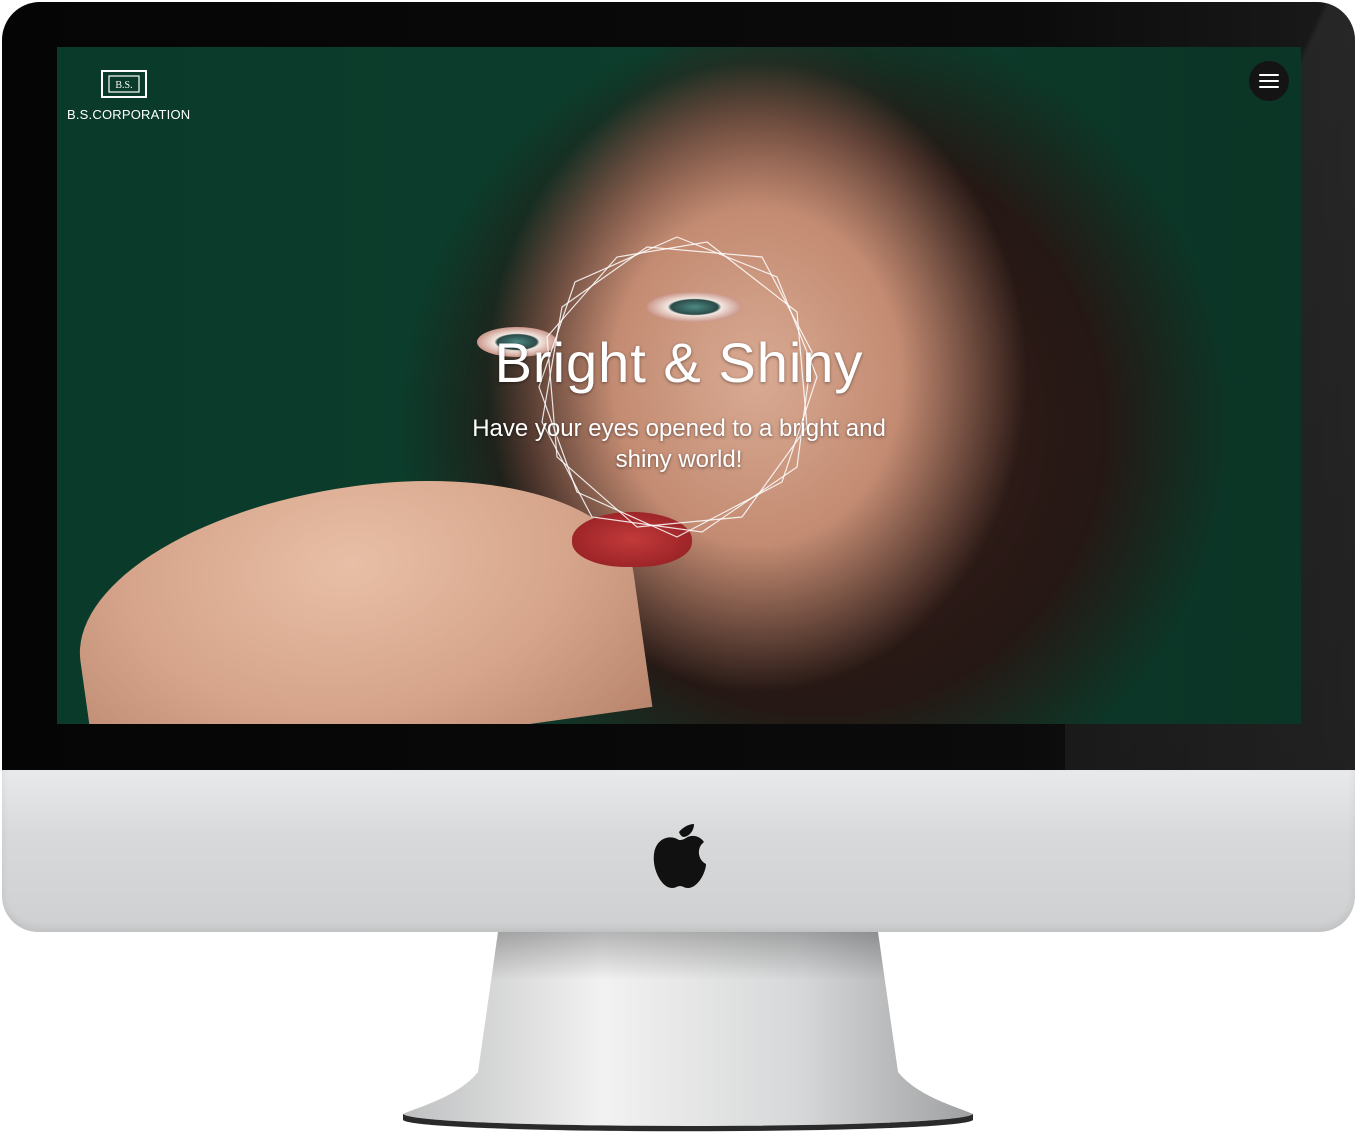 Image resolution: width=1357 pixels, height=1135 pixels. I want to click on apple-logo-icon, so click(679, 856).